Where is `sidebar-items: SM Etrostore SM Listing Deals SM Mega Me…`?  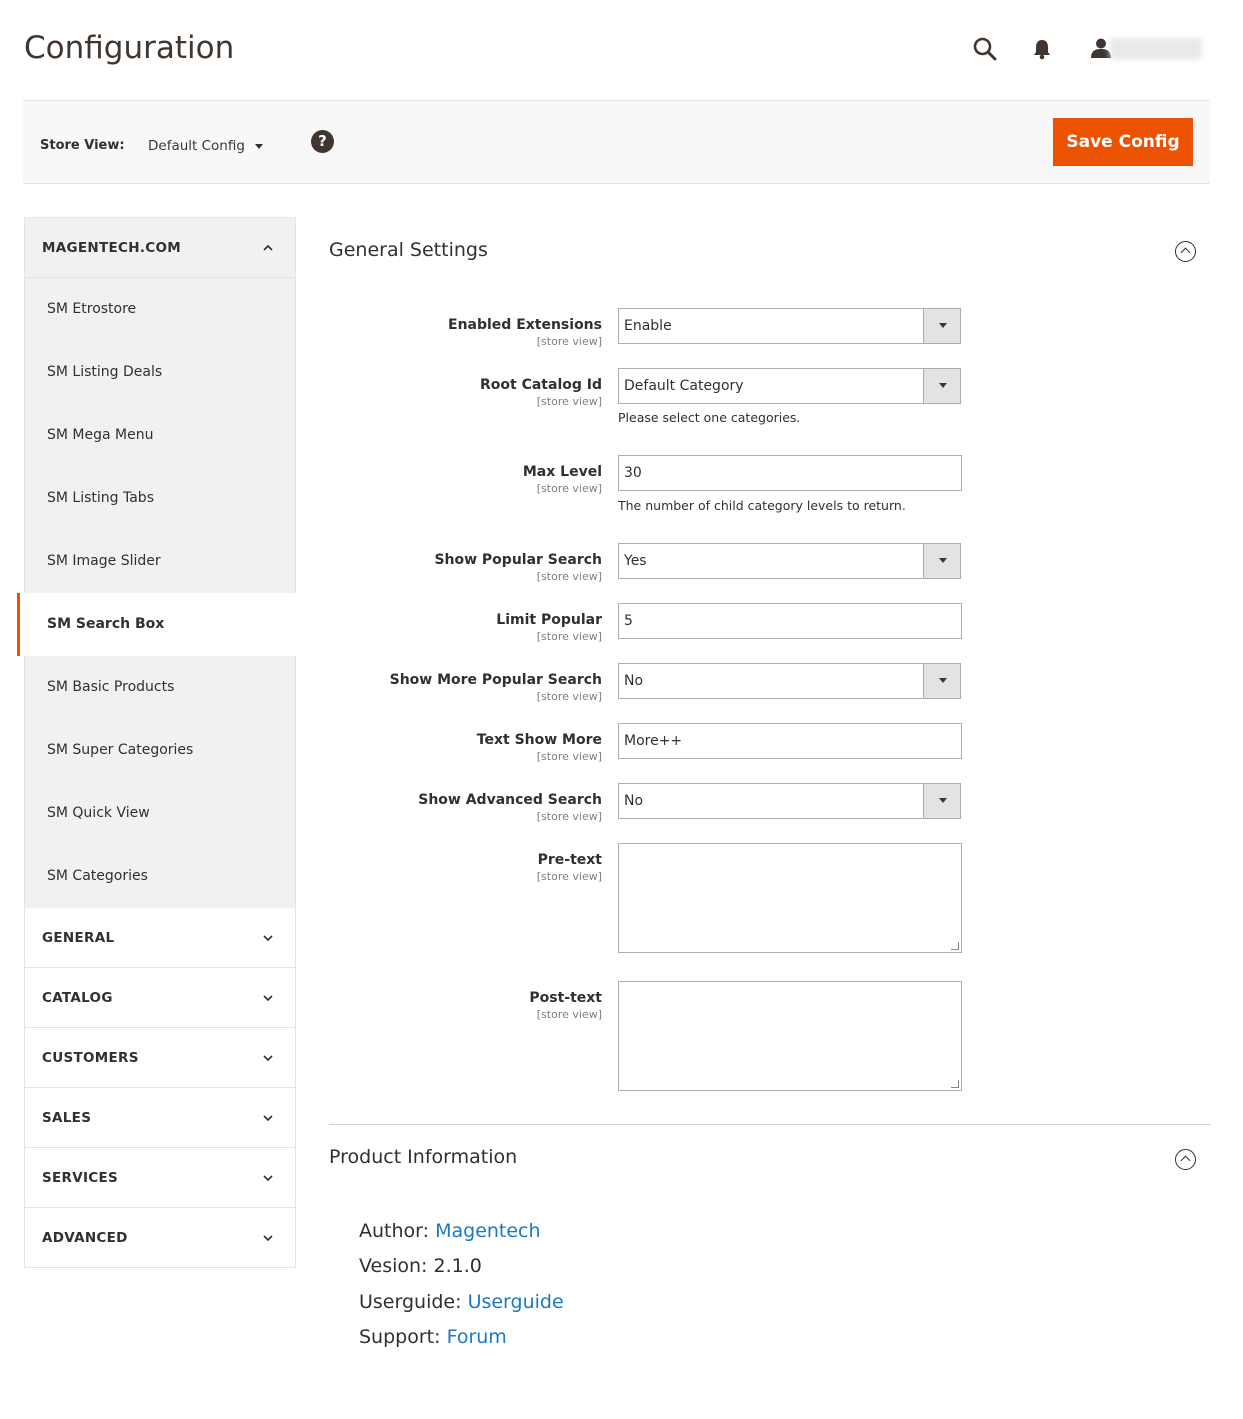
sidebar-items: SM Etrostore SM Listing Deals SM Mega Me… is located at coordinates (156, 593).